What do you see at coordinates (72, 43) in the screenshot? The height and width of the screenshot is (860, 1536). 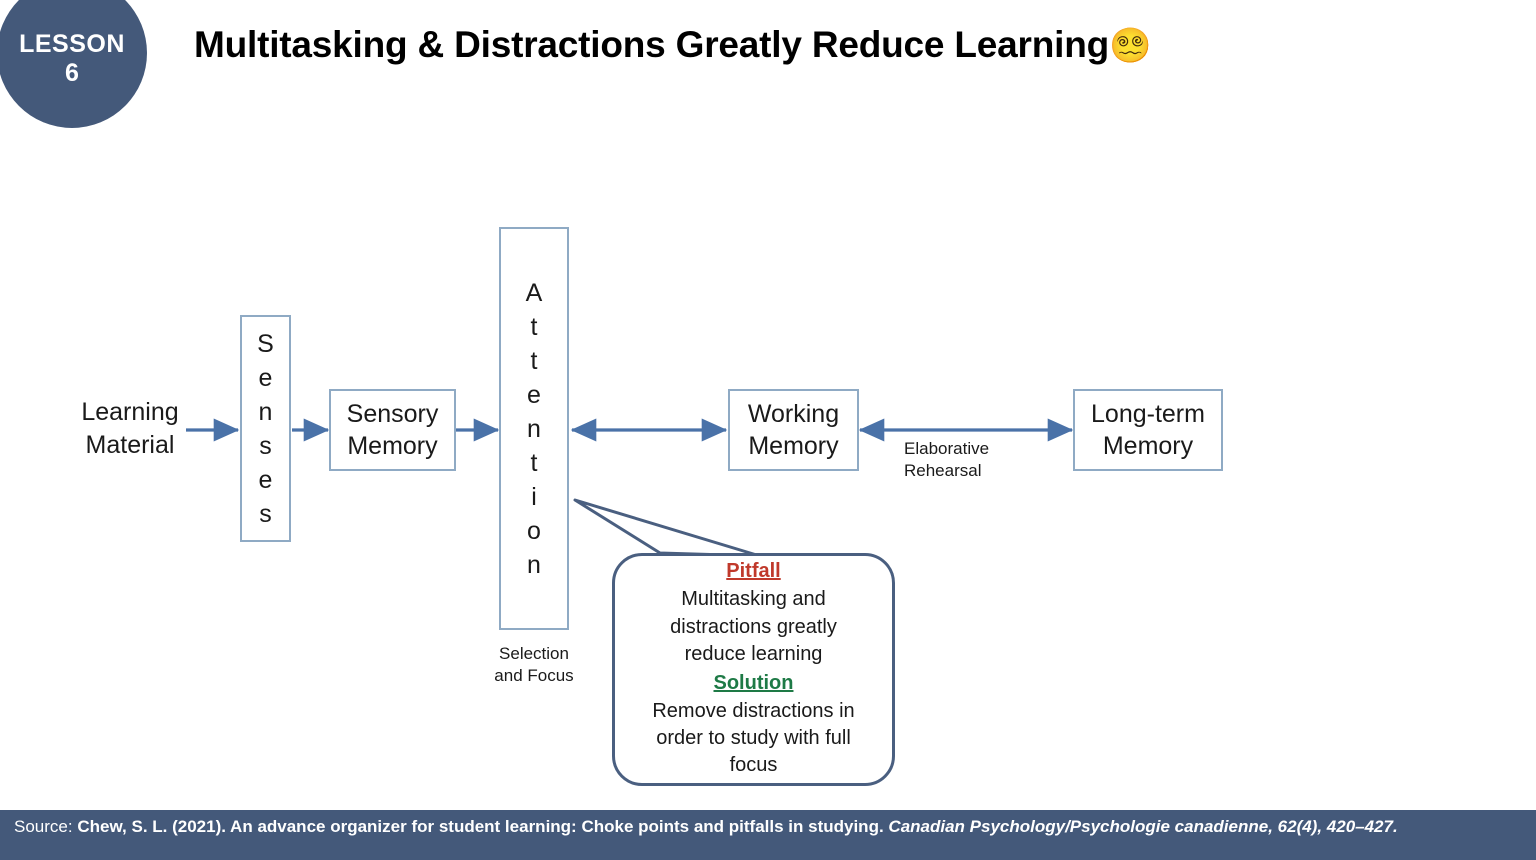 I see `lesson-badge-word: LESSON` at bounding box center [72, 43].